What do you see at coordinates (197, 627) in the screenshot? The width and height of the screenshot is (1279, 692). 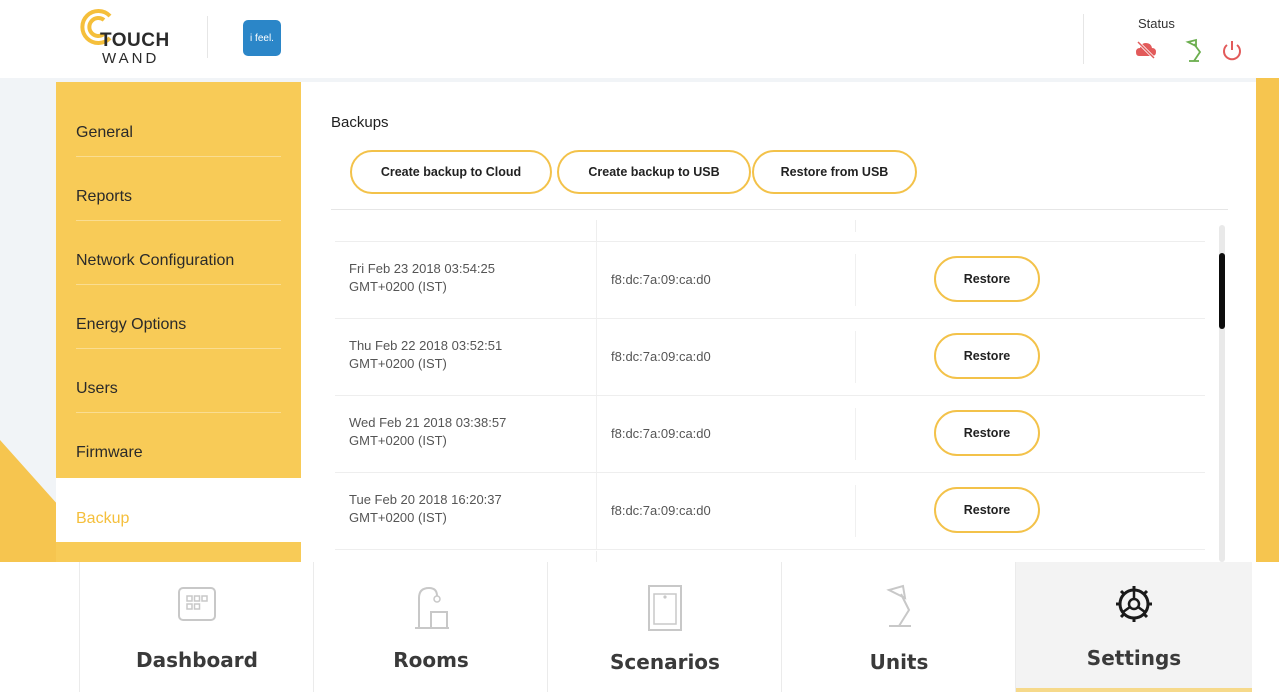 I see `nav-dashboard: Dashboard` at bounding box center [197, 627].